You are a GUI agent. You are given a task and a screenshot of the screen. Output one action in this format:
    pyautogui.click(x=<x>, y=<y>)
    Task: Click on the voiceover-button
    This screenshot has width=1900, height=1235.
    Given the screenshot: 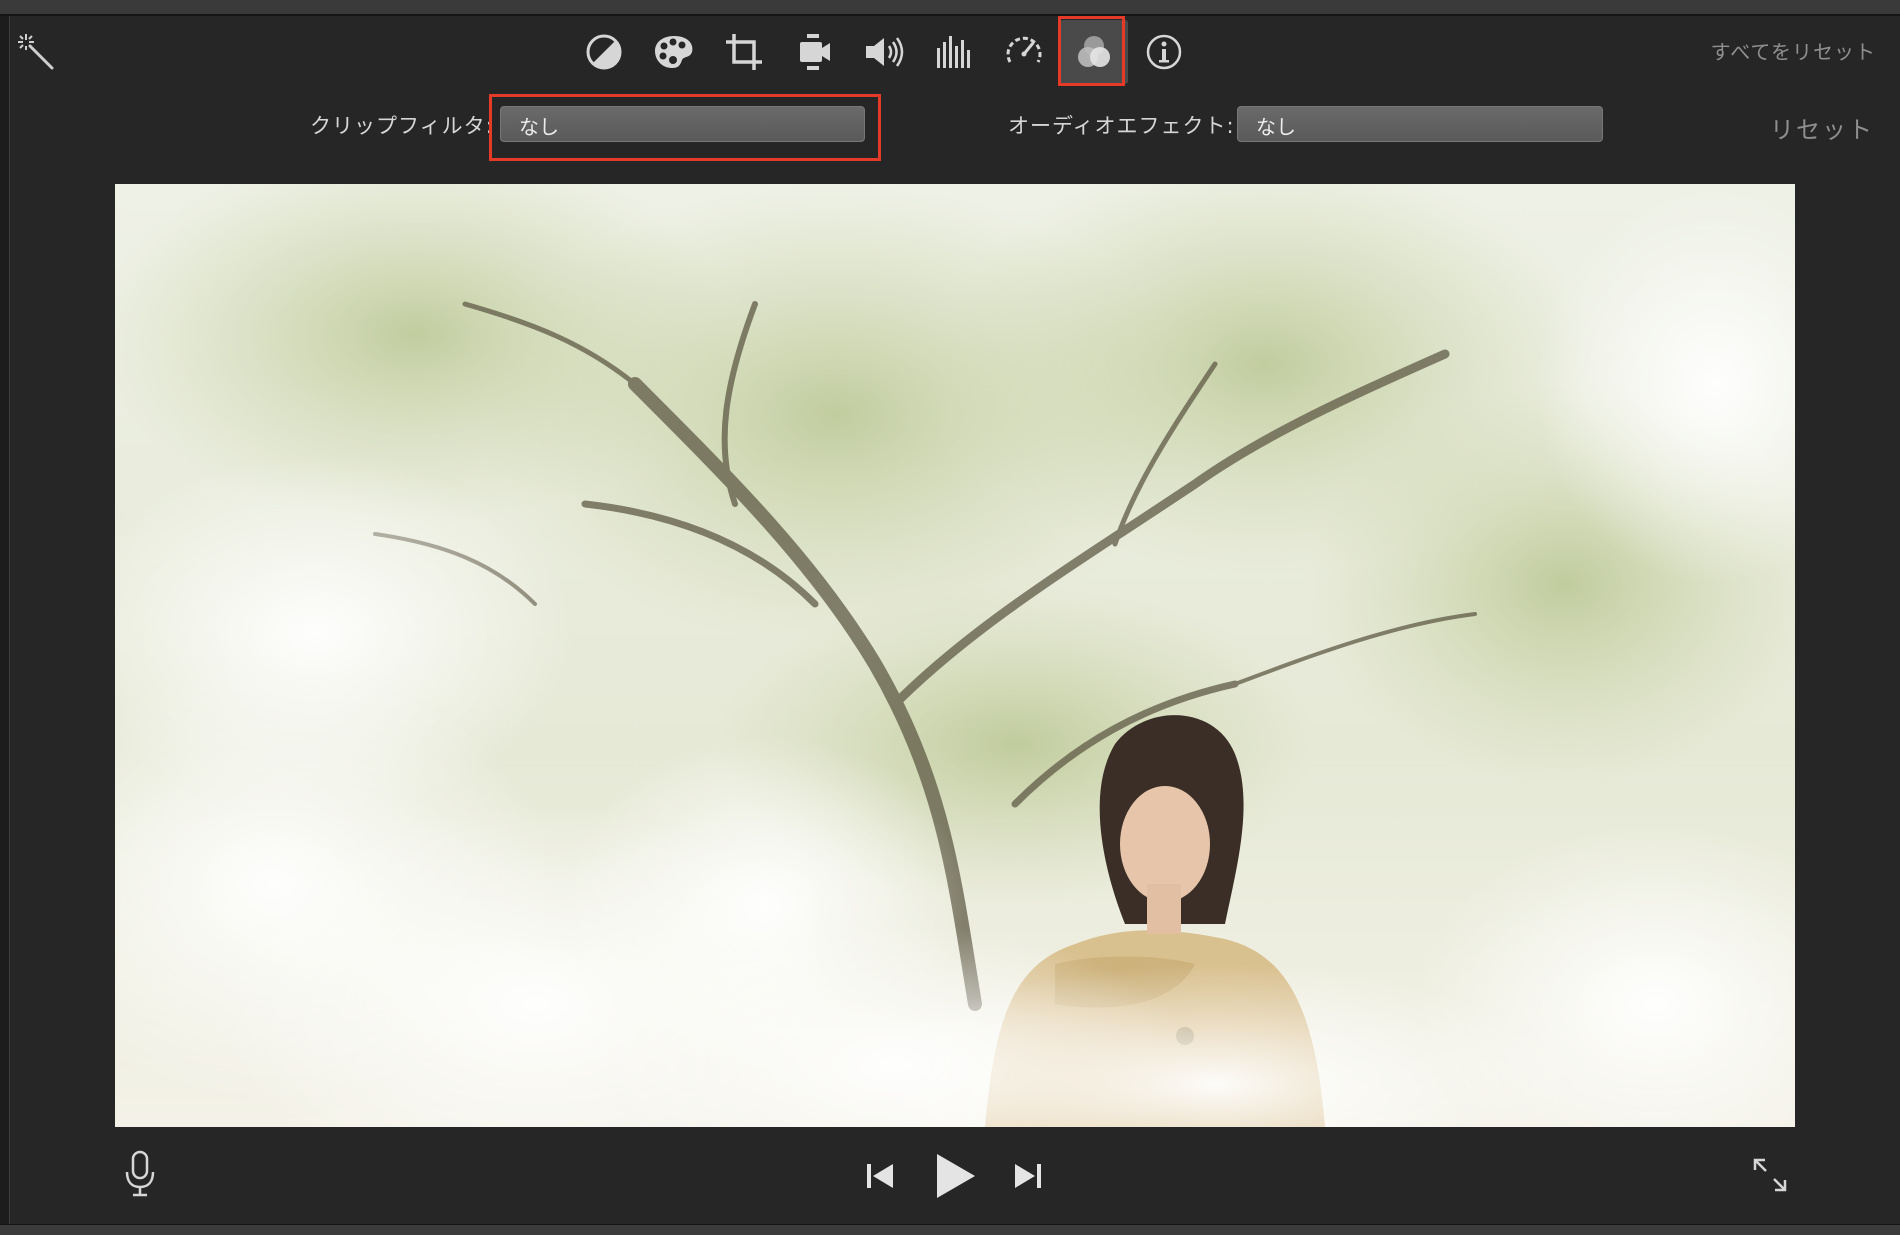 What is the action you would take?
    pyautogui.click(x=140, y=1176)
    